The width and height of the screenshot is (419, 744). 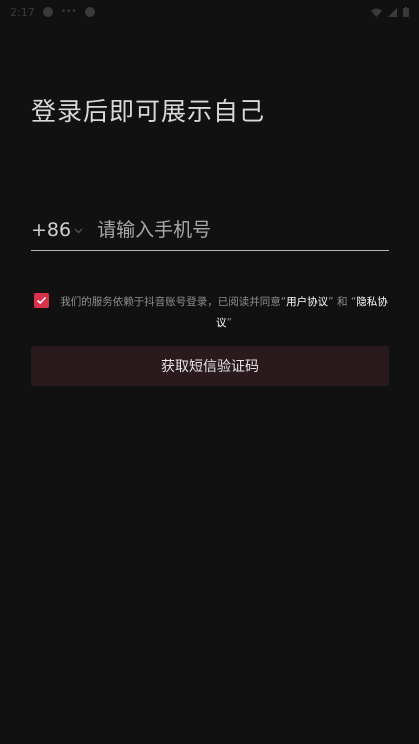 I want to click on phone-row: +86, so click(x=210, y=230).